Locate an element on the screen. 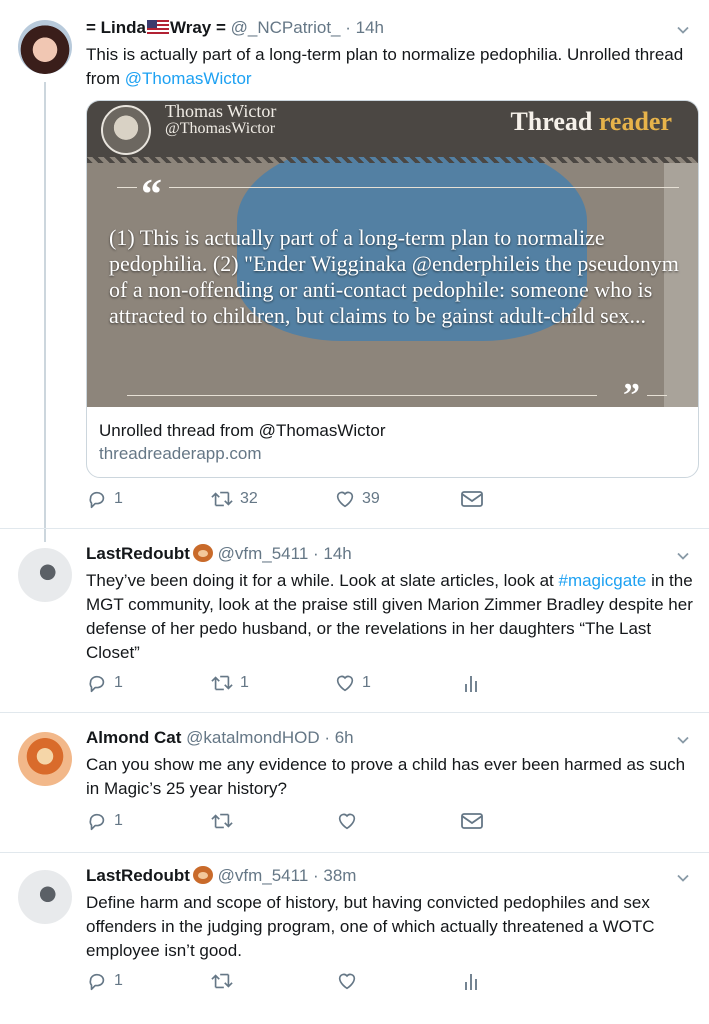 Image resolution: width=709 pixels, height=1024 pixels. timestamp: · 6h is located at coordinates (338, 737).